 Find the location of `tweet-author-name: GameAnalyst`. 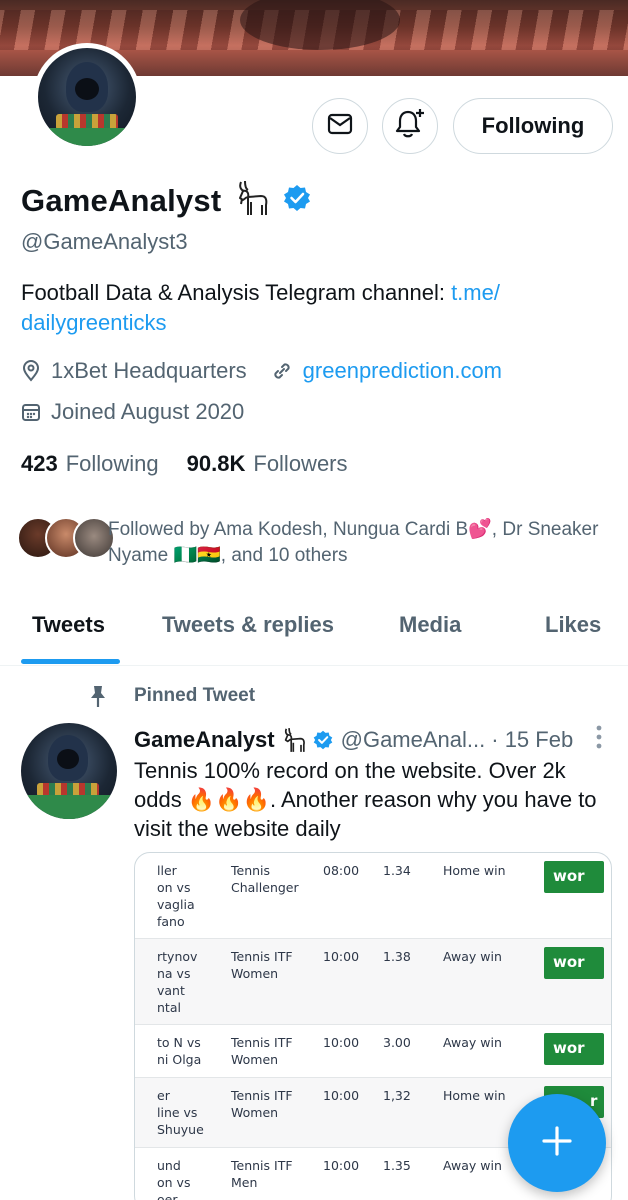

tweet-author-name: GameAnalyst is located at coordinates (204, 740).